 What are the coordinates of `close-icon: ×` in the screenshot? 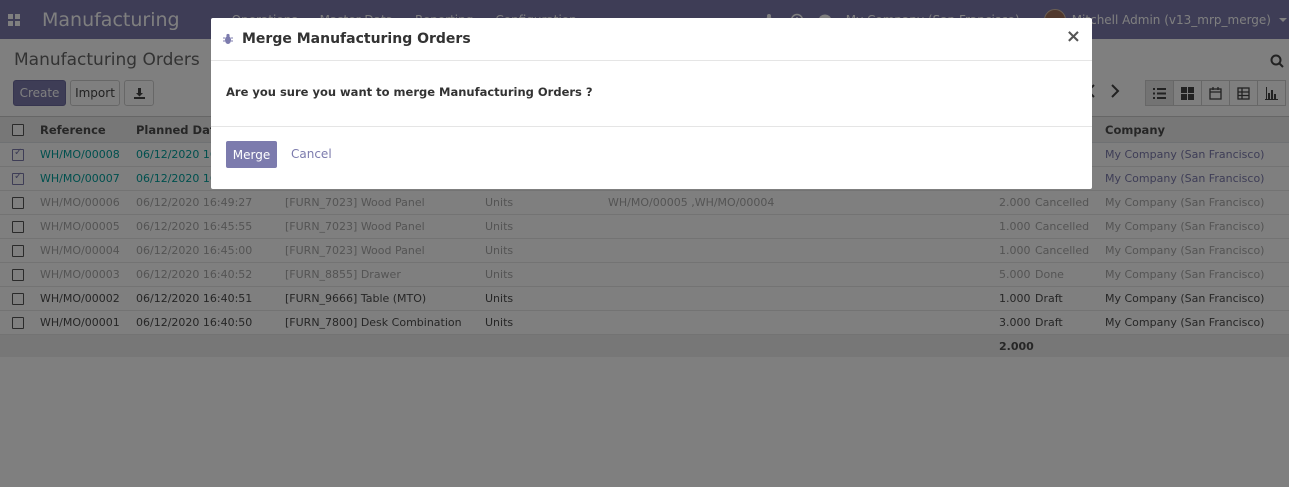 It's located at (1073, 36).